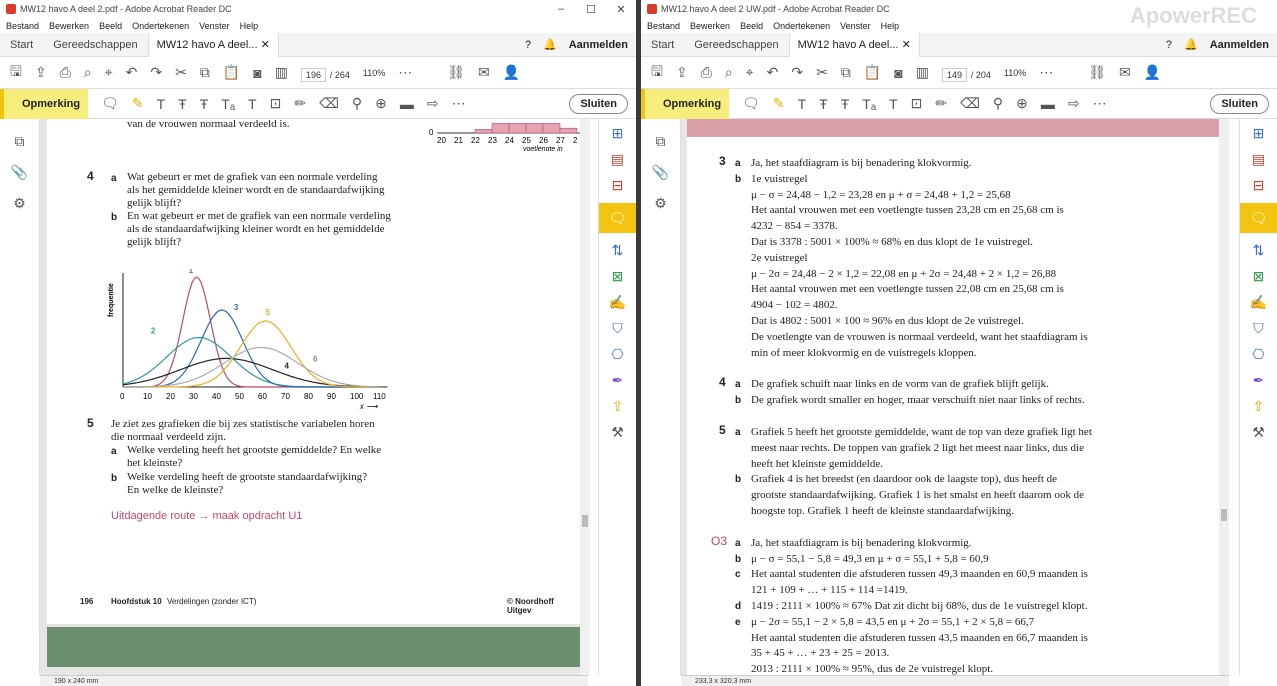 This screenshot has height=686, width=1277. I want to click on challenge-route-link: Uitdagende route → maak opdracht U1, so click(206, 516).